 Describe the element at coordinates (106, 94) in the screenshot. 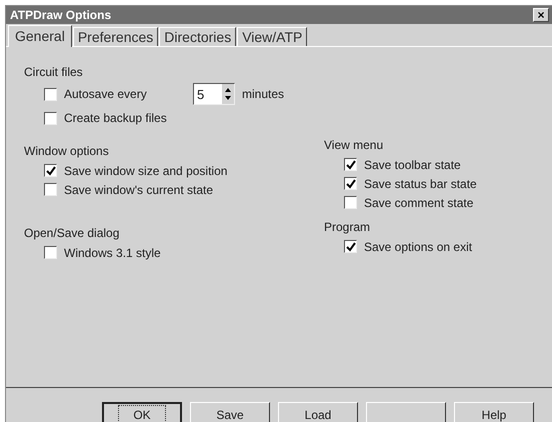

I see `checkbox-label: Autosave every` at that location.